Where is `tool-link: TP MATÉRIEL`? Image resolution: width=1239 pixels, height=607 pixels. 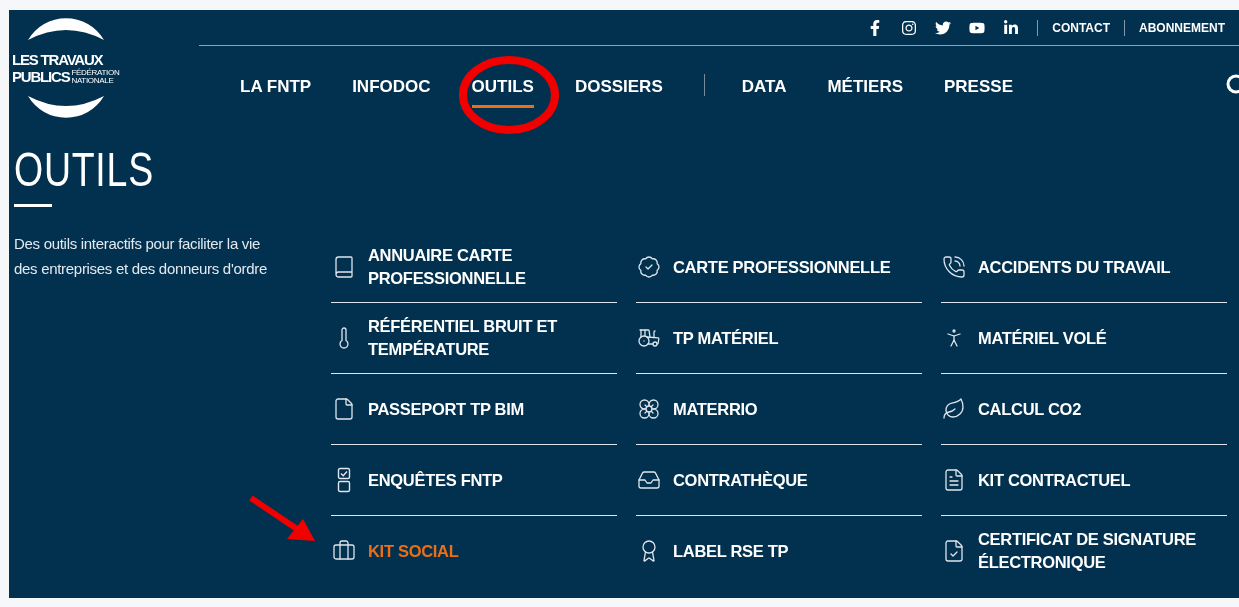
tool-link: TP MATÉRIEL is located at coordinates (707, 338).